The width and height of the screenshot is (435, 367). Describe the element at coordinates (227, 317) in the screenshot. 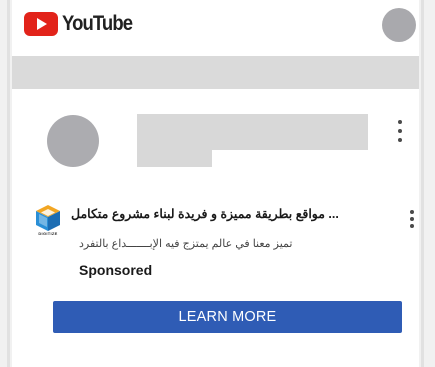

I see `learn-more-button: LEARN MORE` at that location.